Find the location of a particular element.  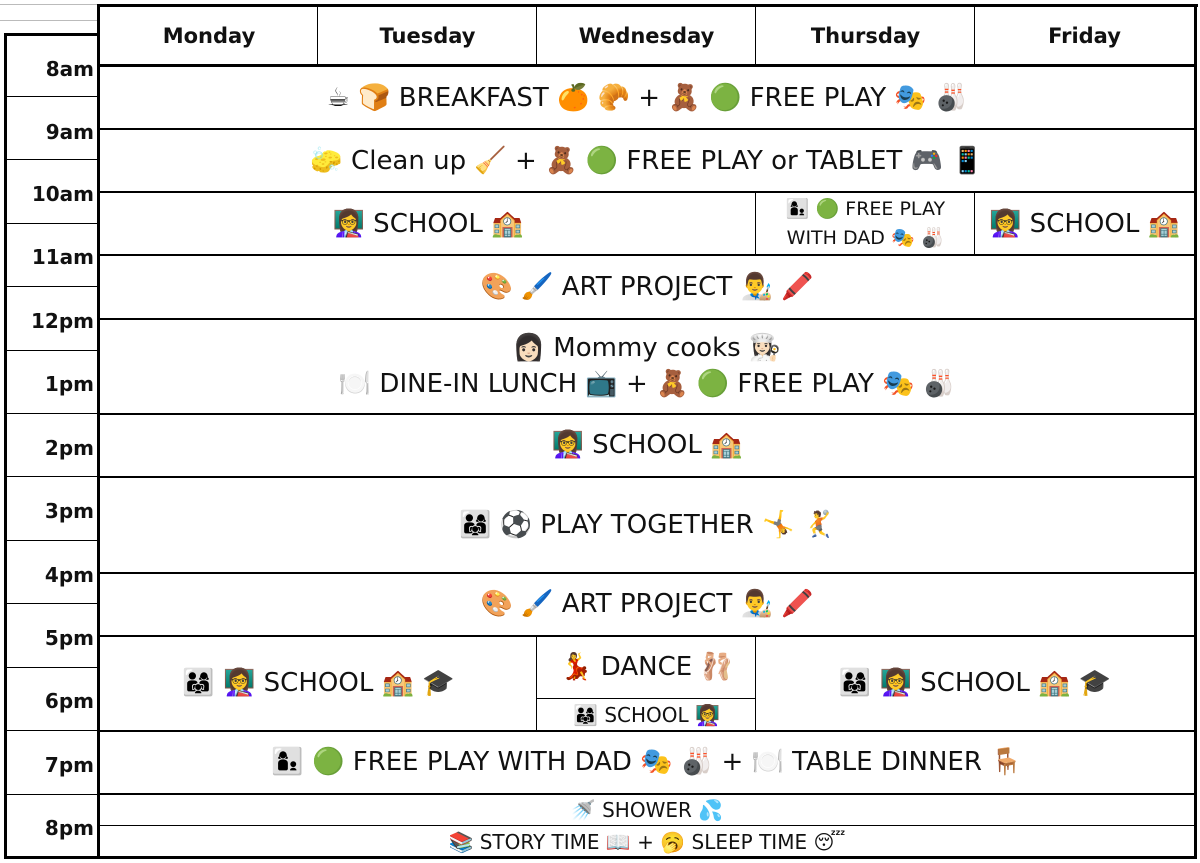

dance-school-divider is located at coordinates (646, 698).